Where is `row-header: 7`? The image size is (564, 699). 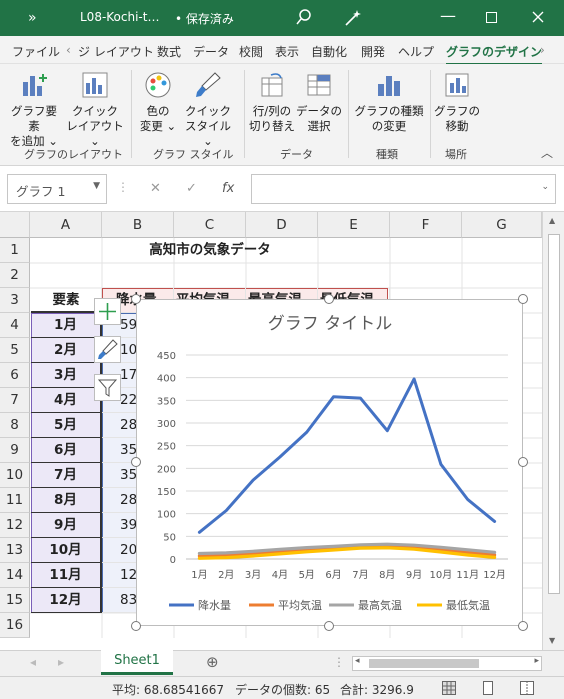
row-header: 7 is located at coordinates (15, 400).